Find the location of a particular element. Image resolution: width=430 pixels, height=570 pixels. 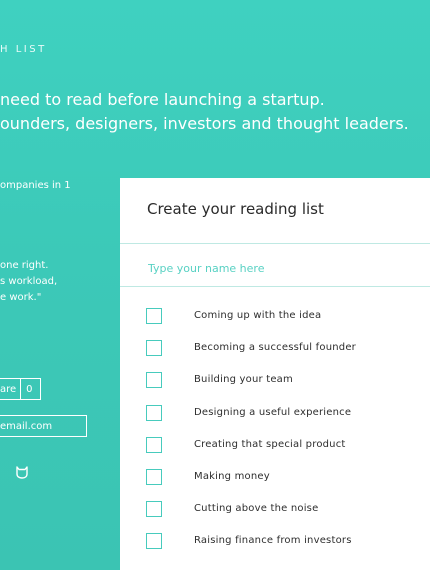

name-input is located at coordinates (283, 268).